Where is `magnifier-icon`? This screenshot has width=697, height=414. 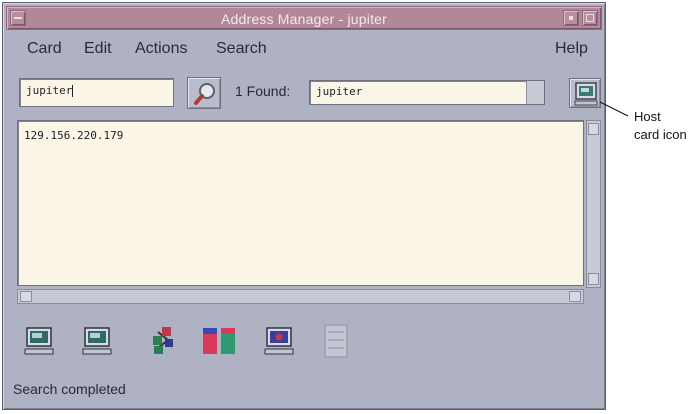 magnifier-icon is located at coordinates (204, 94).